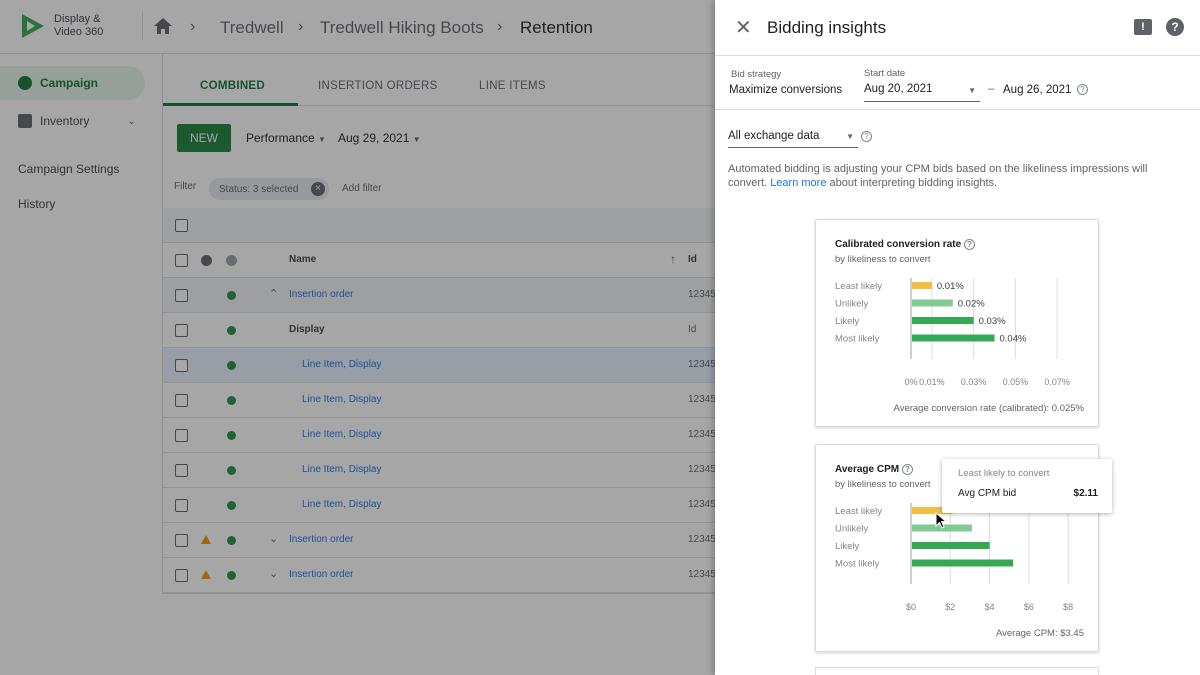 This screenshot has width=1200, height=675. Describe the element at coordinates (990, 607) in the screenshot. I see `x-tick-label: $4` at that location.